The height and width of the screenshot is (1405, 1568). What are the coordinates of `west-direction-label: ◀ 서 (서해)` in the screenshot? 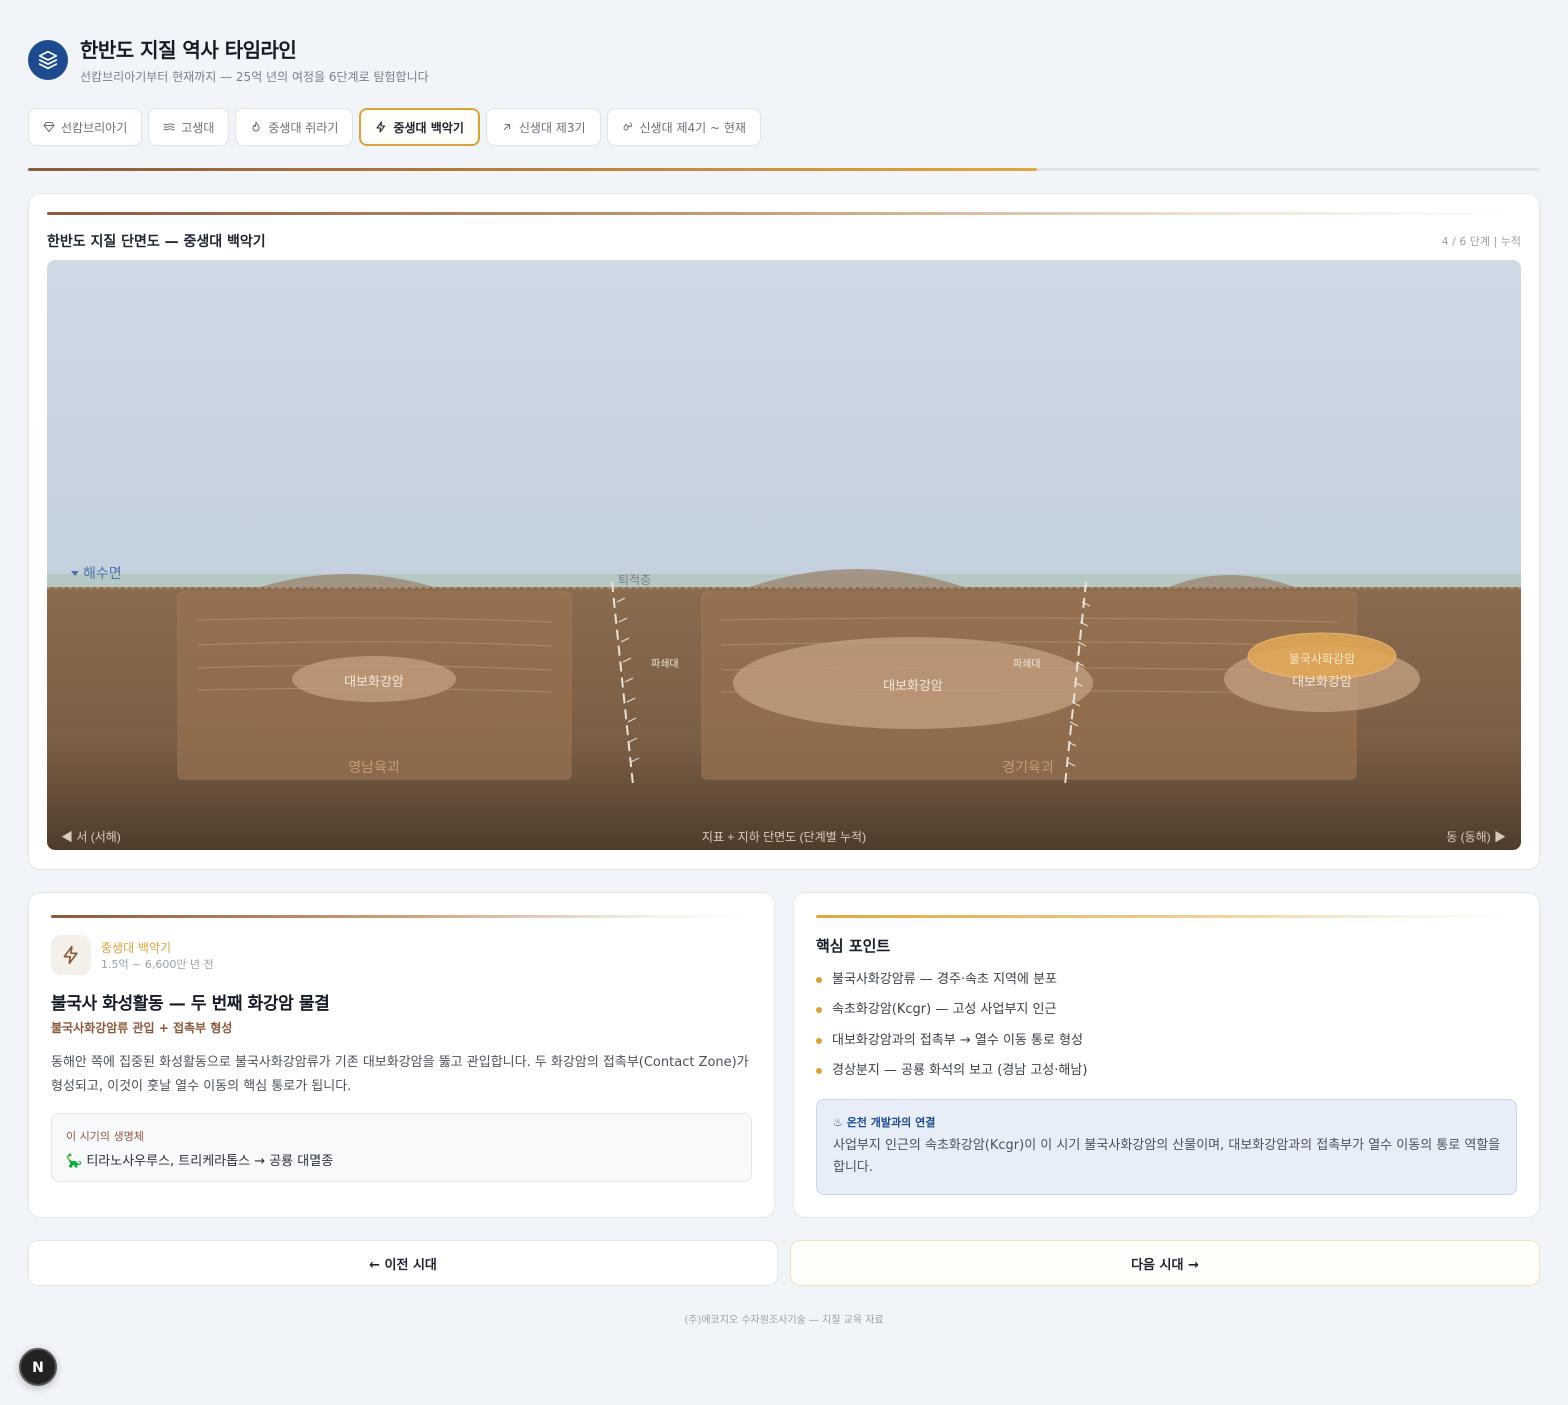 It's located at (91, 837).